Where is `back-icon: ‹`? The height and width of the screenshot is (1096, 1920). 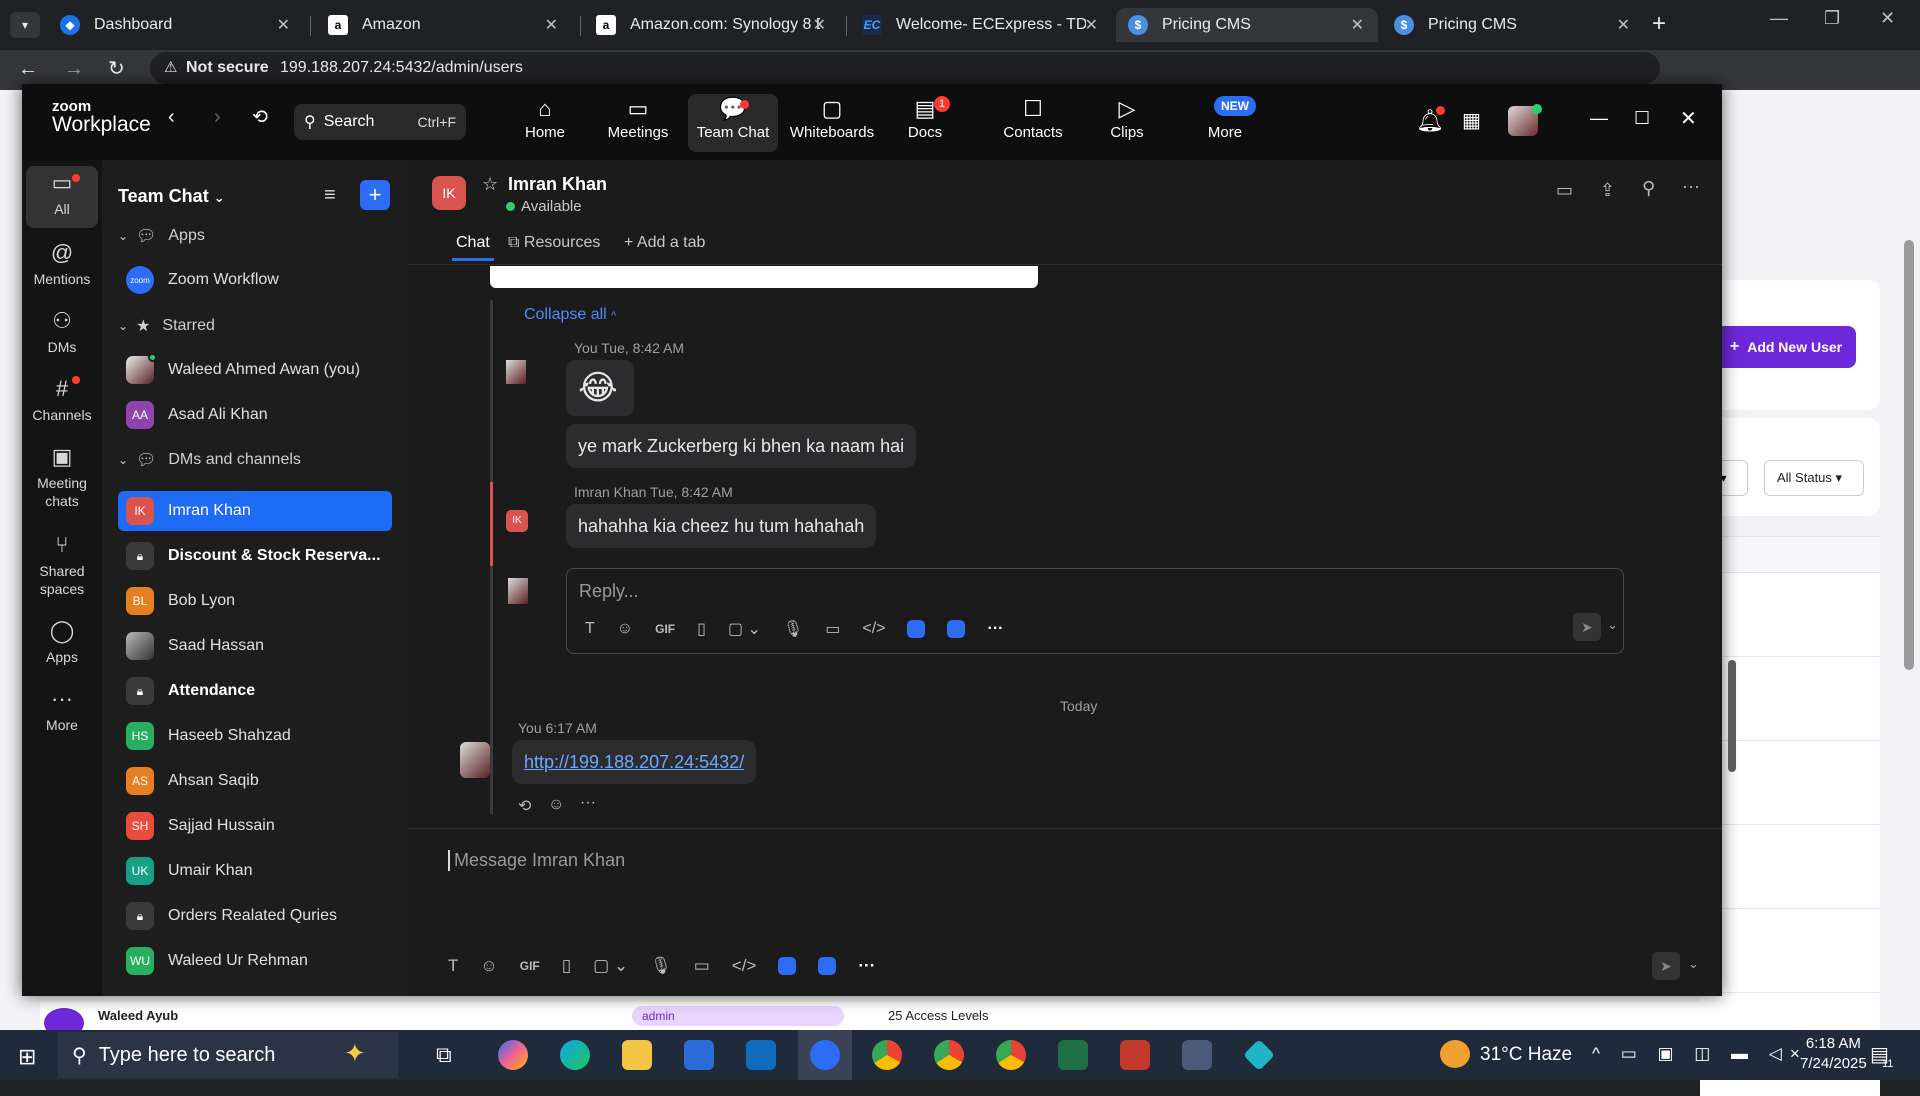 back-icon: ‹ is located at coordinates (171, 117).